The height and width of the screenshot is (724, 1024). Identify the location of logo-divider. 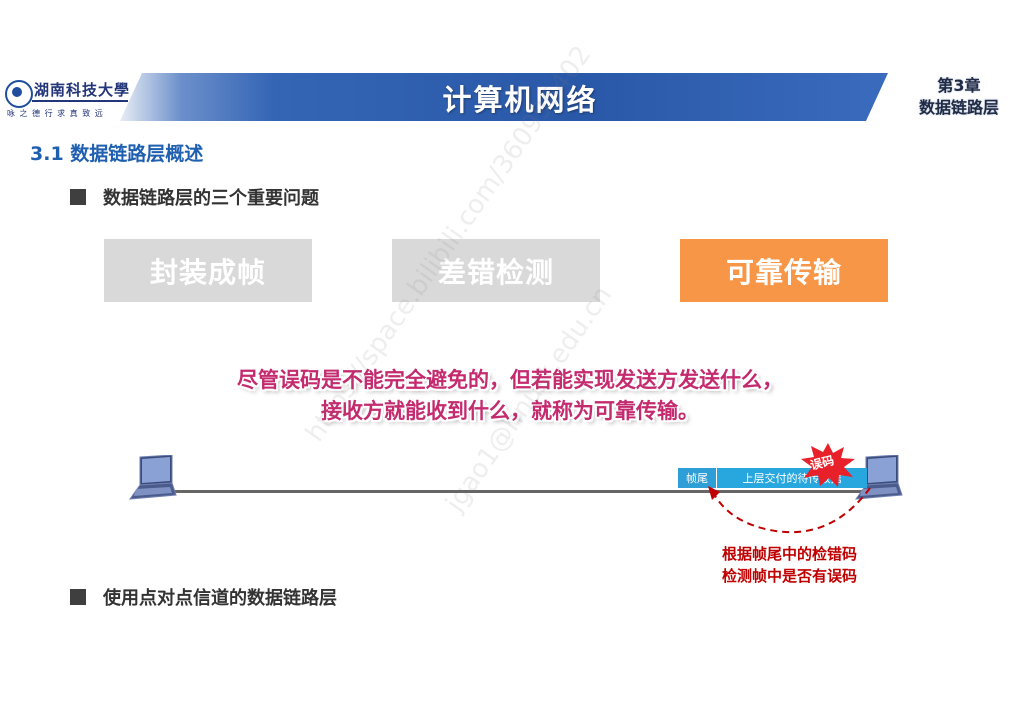
(80, 101).